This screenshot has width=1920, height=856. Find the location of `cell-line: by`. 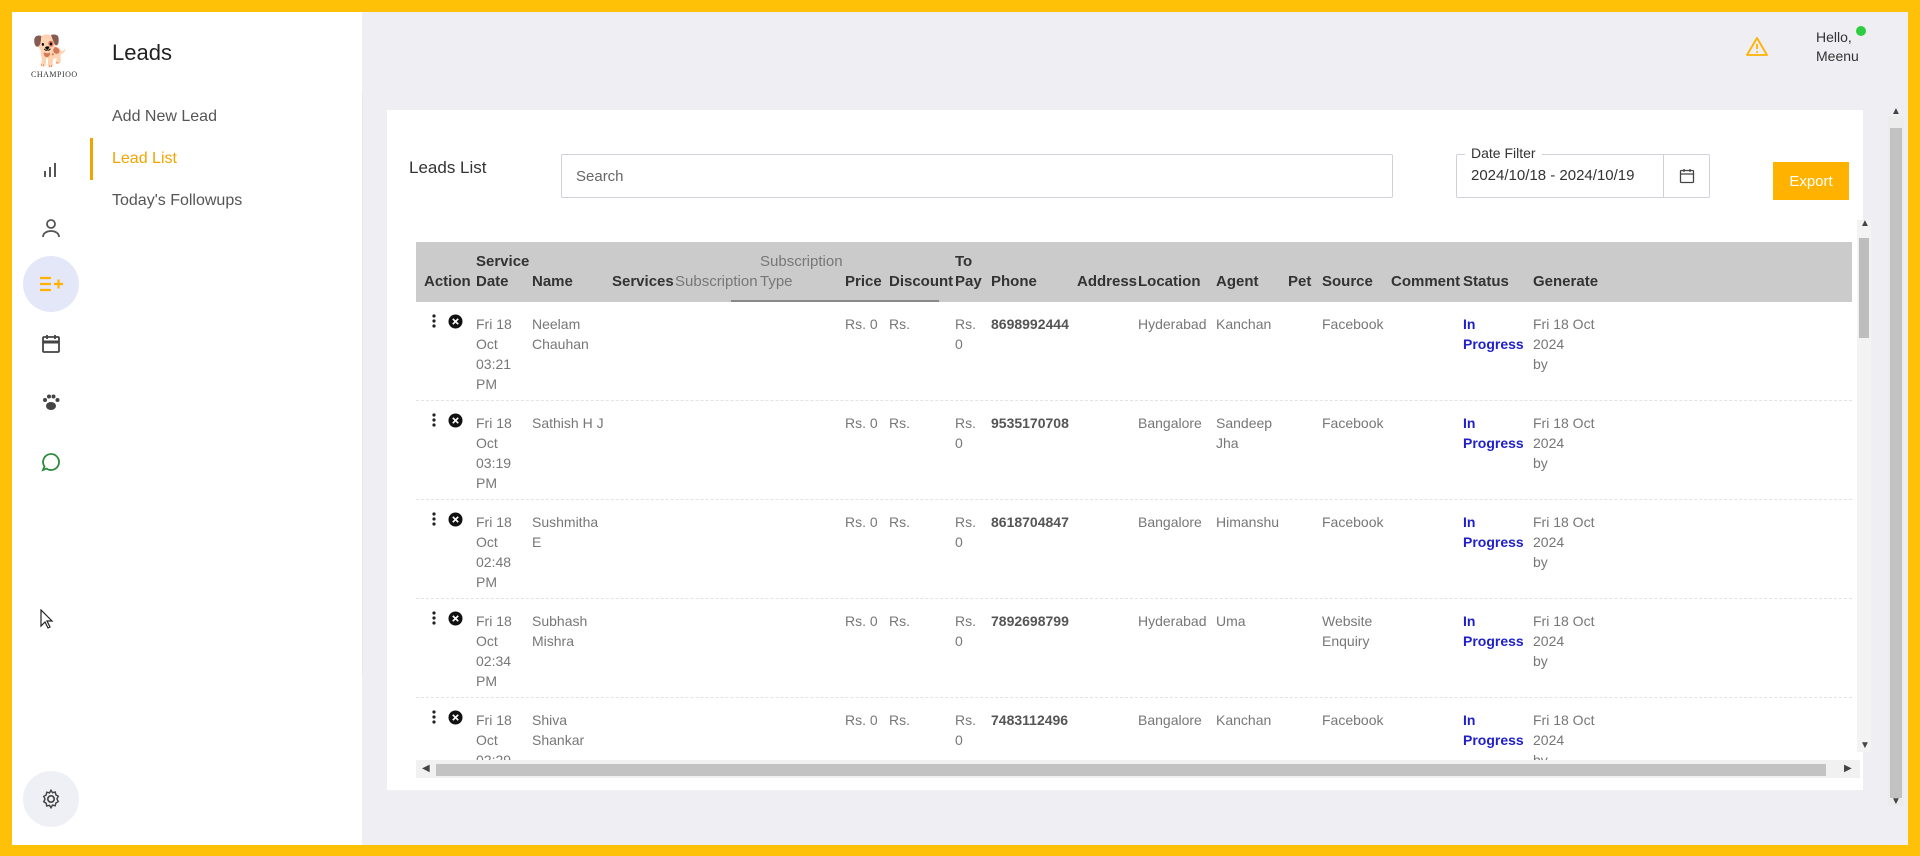

cell-line: by is located at coordinates (1540, 364).